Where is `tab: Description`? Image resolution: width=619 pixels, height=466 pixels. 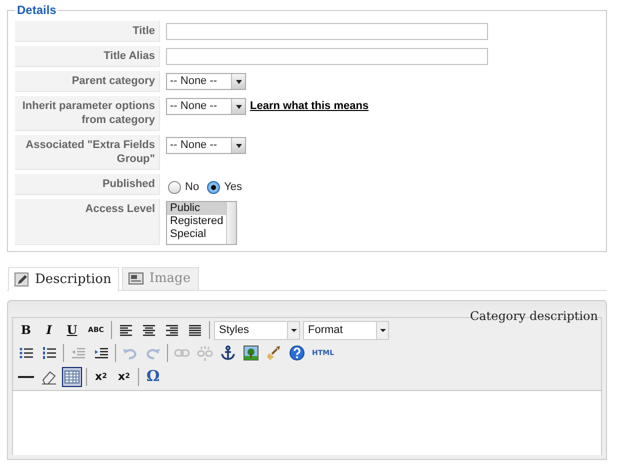
tab: Description is located at coordinates (64, 279).